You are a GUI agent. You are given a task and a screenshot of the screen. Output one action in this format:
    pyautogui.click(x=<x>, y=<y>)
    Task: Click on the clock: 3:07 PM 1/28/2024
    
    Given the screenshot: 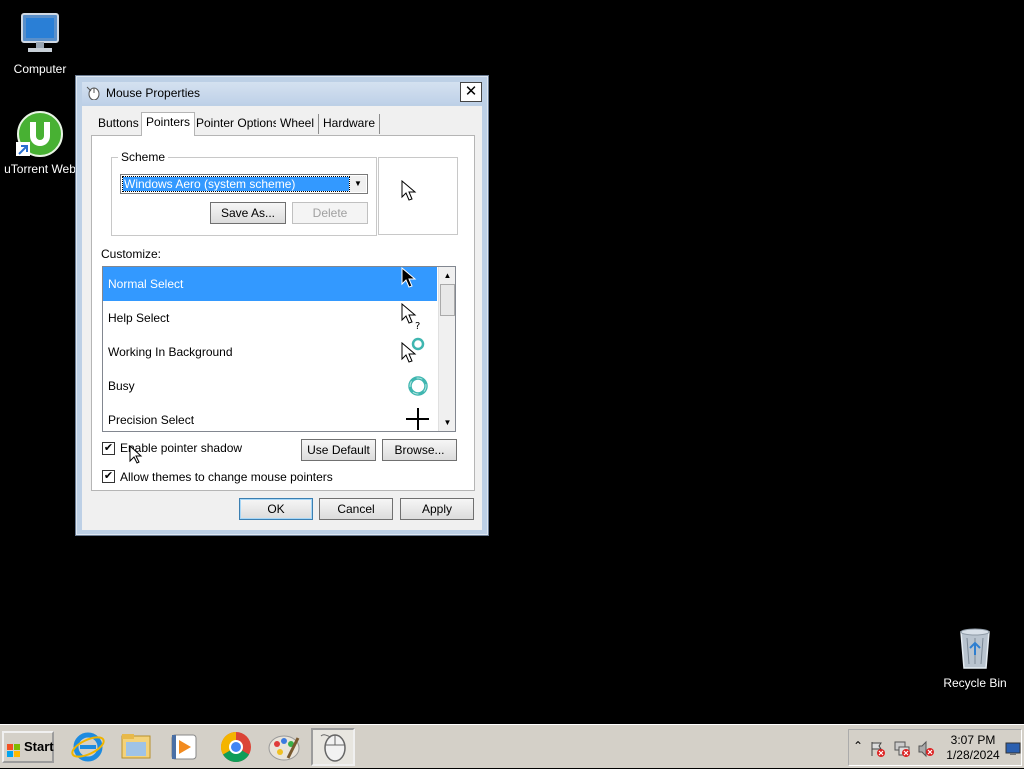 What is the action you would take?
    pyautogui.click(x=973, y=748)
    